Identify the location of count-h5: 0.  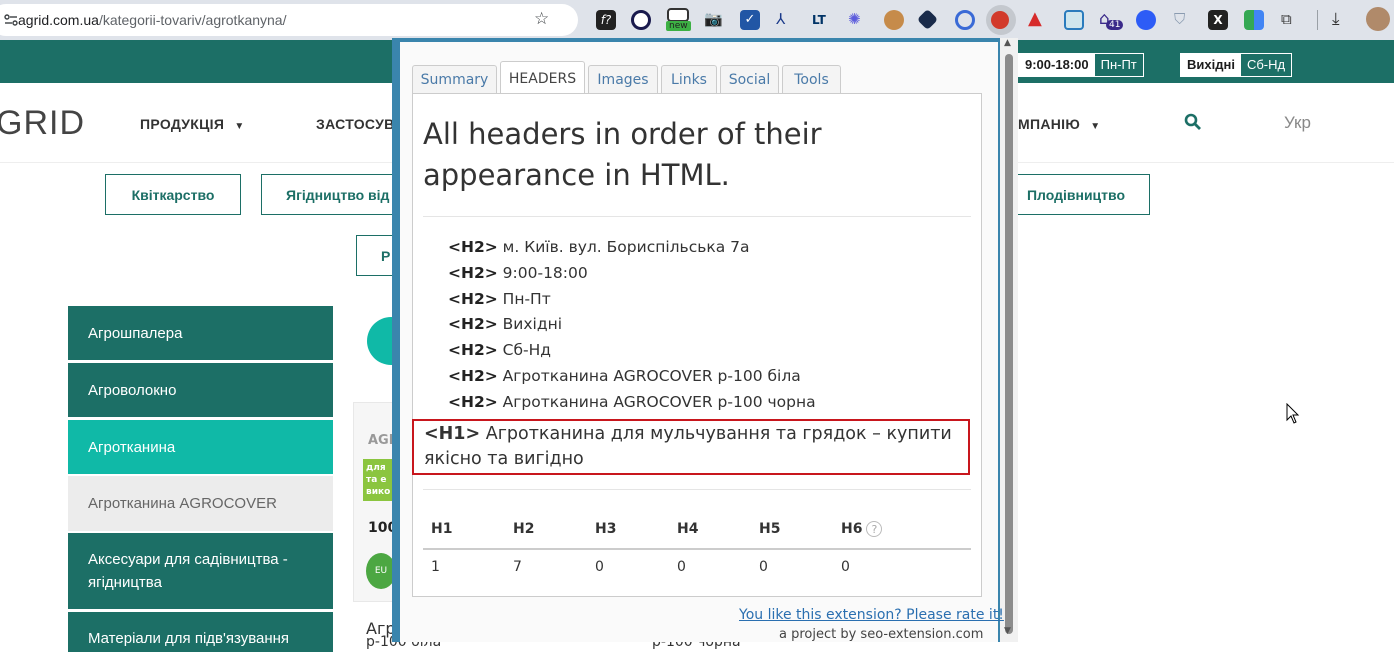
(763, 567).